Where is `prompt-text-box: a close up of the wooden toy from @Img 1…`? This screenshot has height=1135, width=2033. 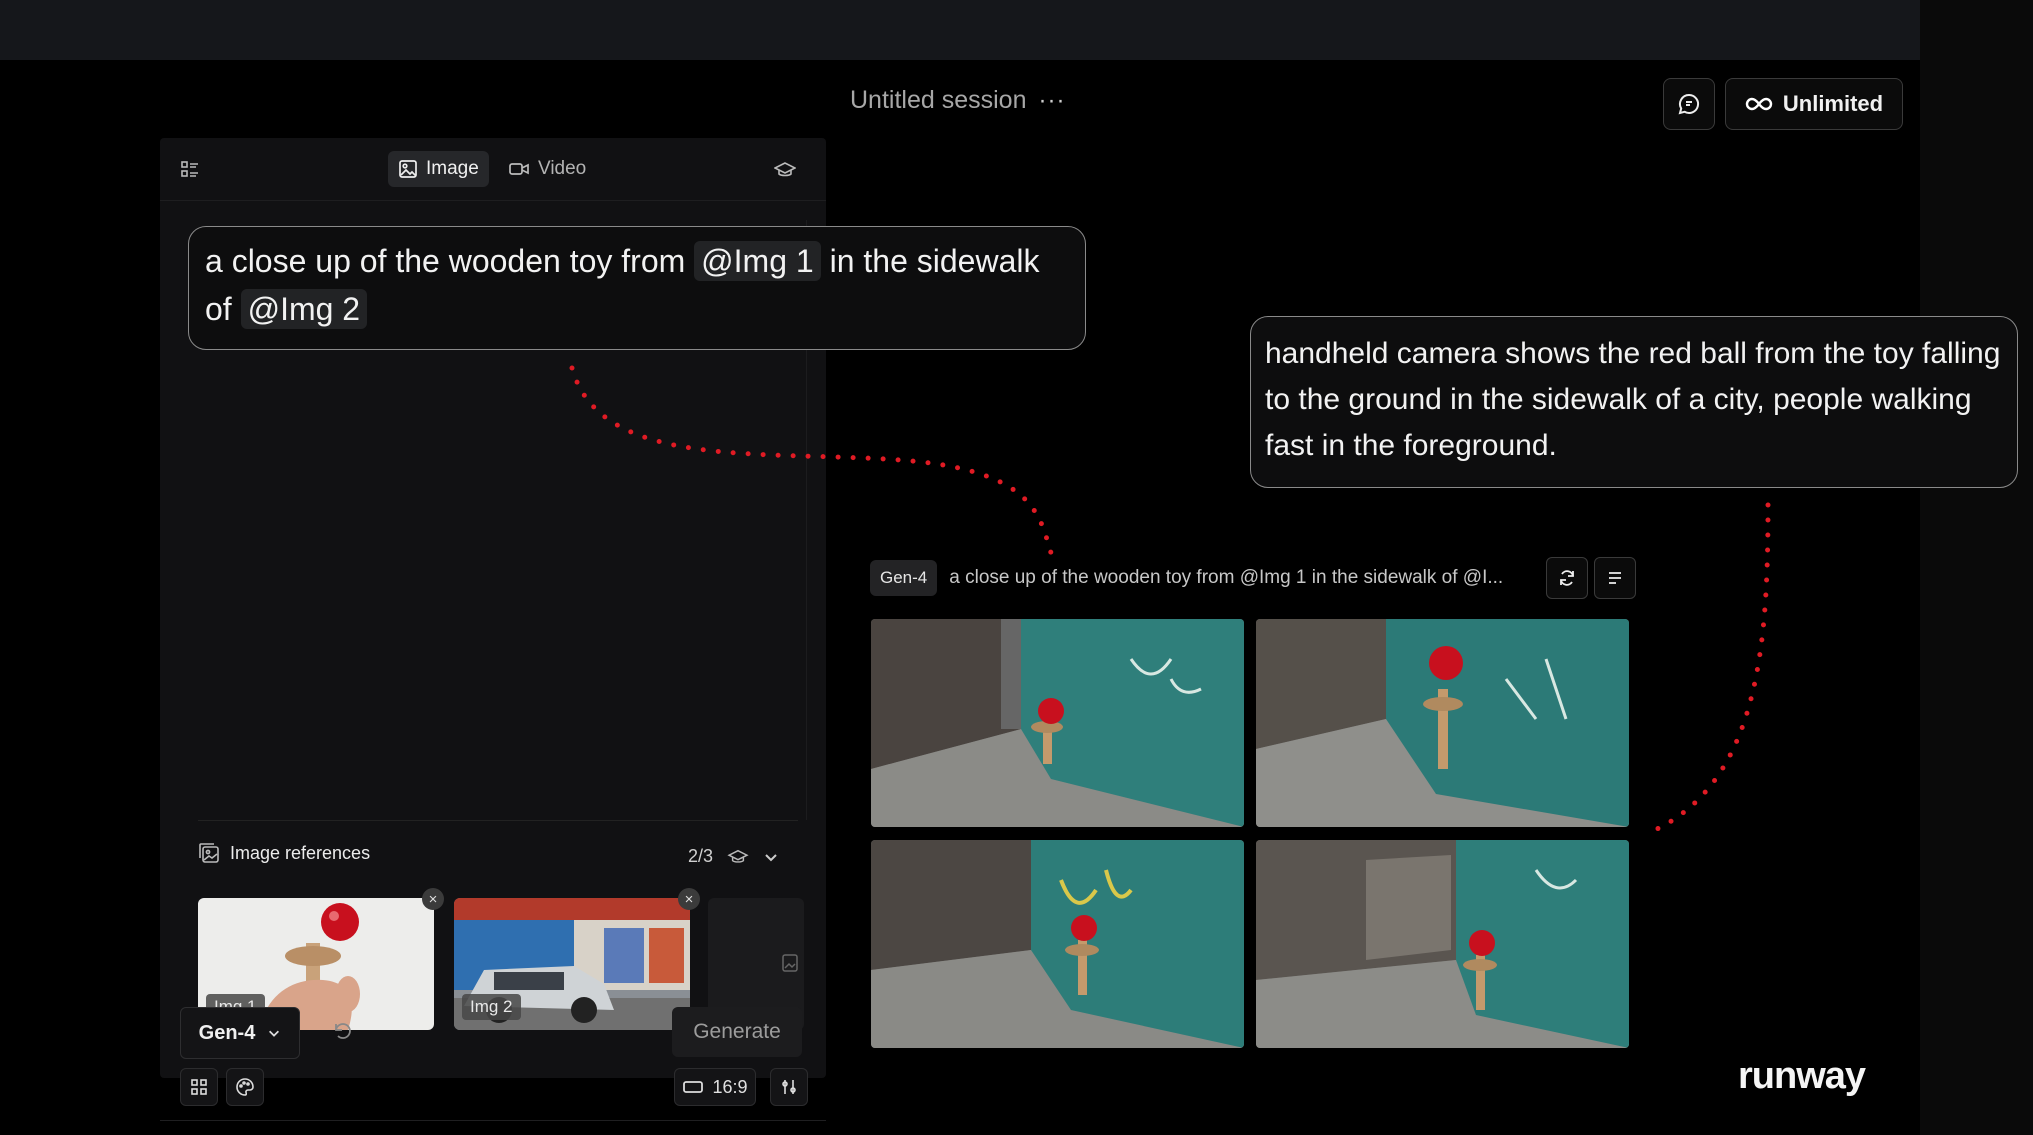
prompt-text-box: a close up of the wooden toy from @Img 1… is located at coordinates (637, 288).